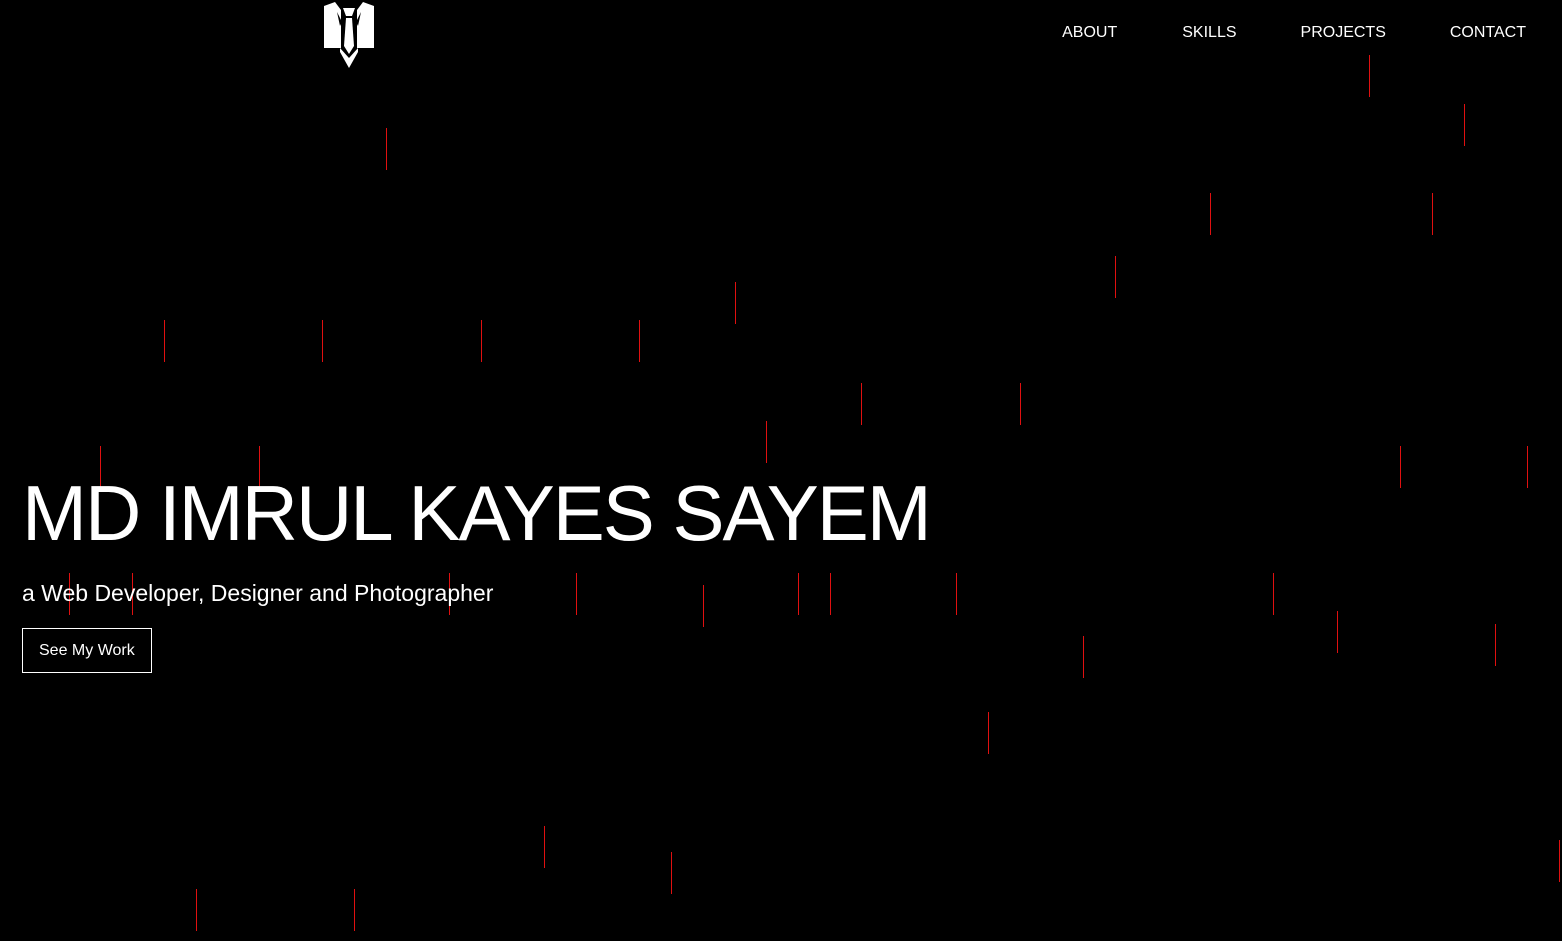 Image resolution: width=1562 pixels, height=941 pixels. What do you see at coordinates (1343, 33) in the screenshot?
I see `nav-link-projects: PROJECTS` at bounding box center [1343, 33].